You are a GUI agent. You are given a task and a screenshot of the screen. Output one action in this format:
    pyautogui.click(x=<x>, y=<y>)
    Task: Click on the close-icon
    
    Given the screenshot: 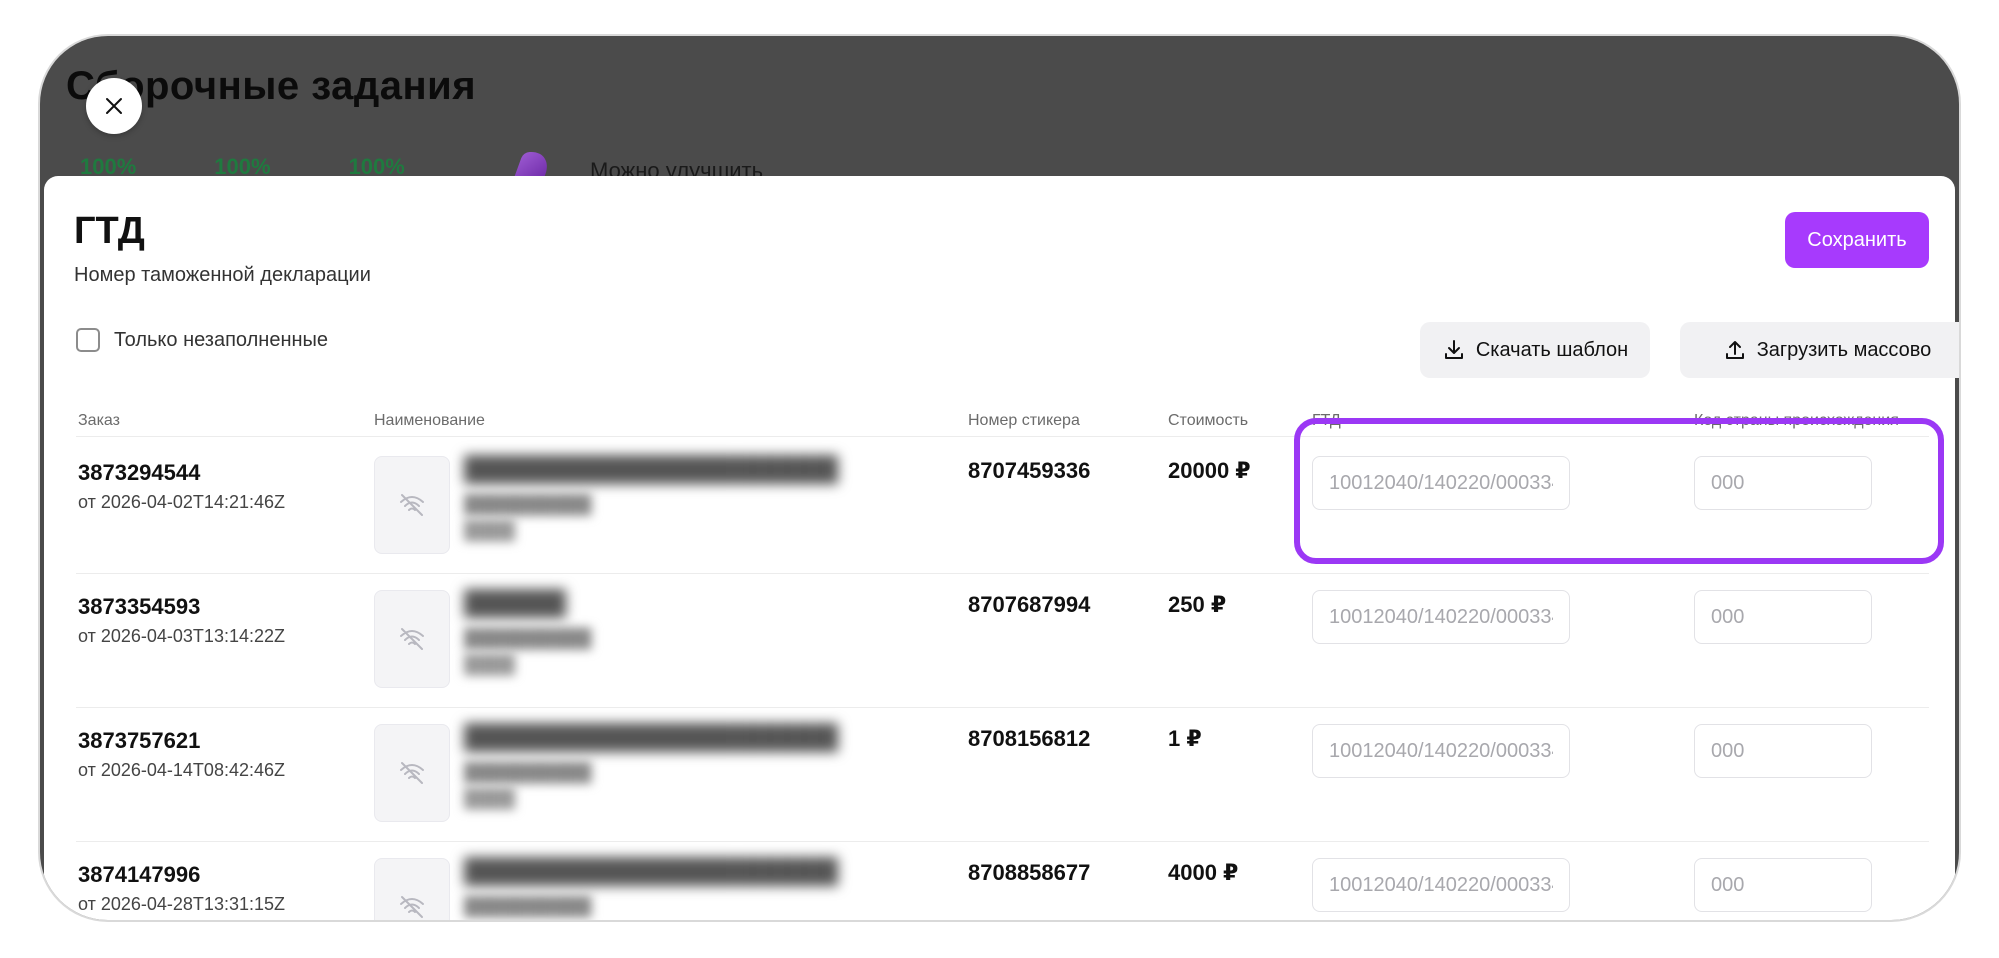 What is the action you would take?
    pyautogui.click(x=114, y=106)
    